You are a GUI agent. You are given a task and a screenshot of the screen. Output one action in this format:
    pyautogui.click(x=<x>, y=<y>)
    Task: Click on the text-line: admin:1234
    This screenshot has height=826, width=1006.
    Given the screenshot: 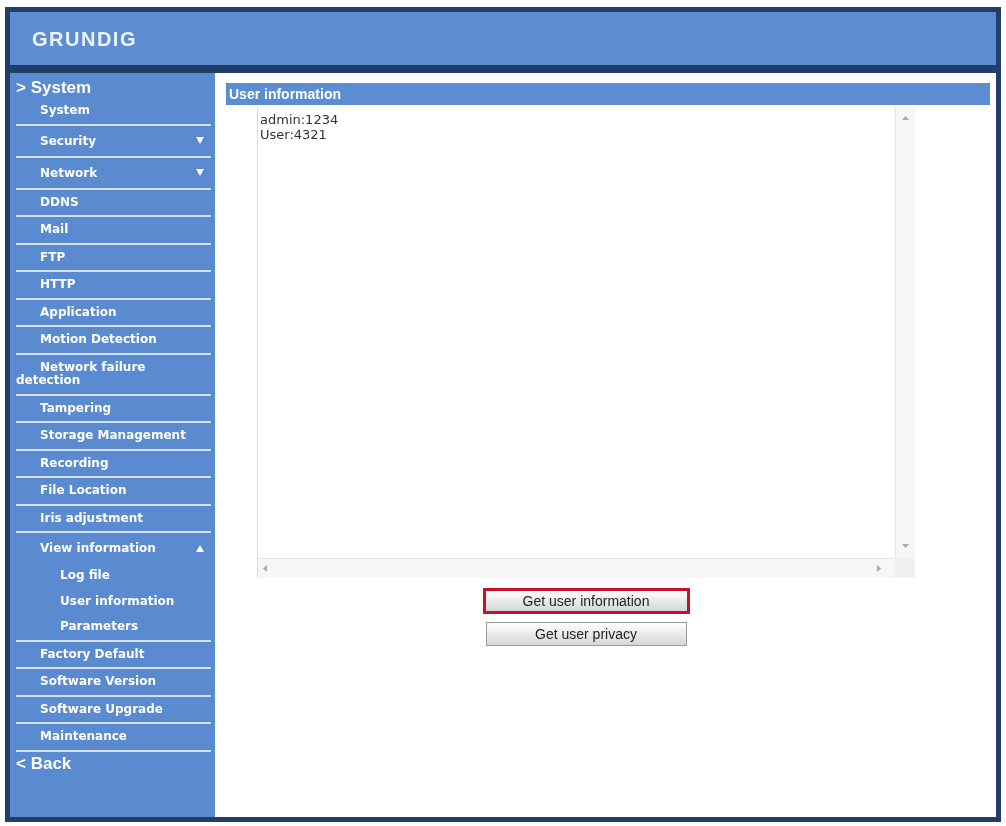 What is the action you would take?
    pyautogui.click(x=299, y=119)
    